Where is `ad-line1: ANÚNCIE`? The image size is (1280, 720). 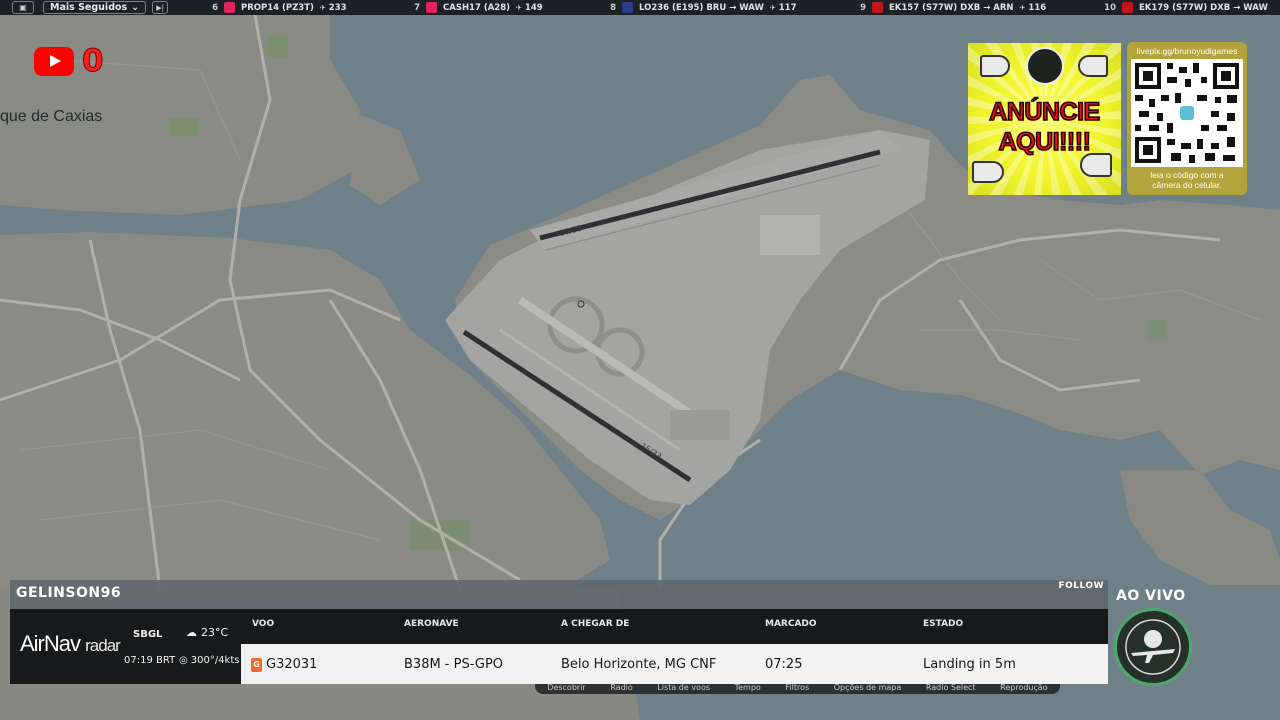
ad-line1: ANÚNCIE is located at coordinates (1044, 112).